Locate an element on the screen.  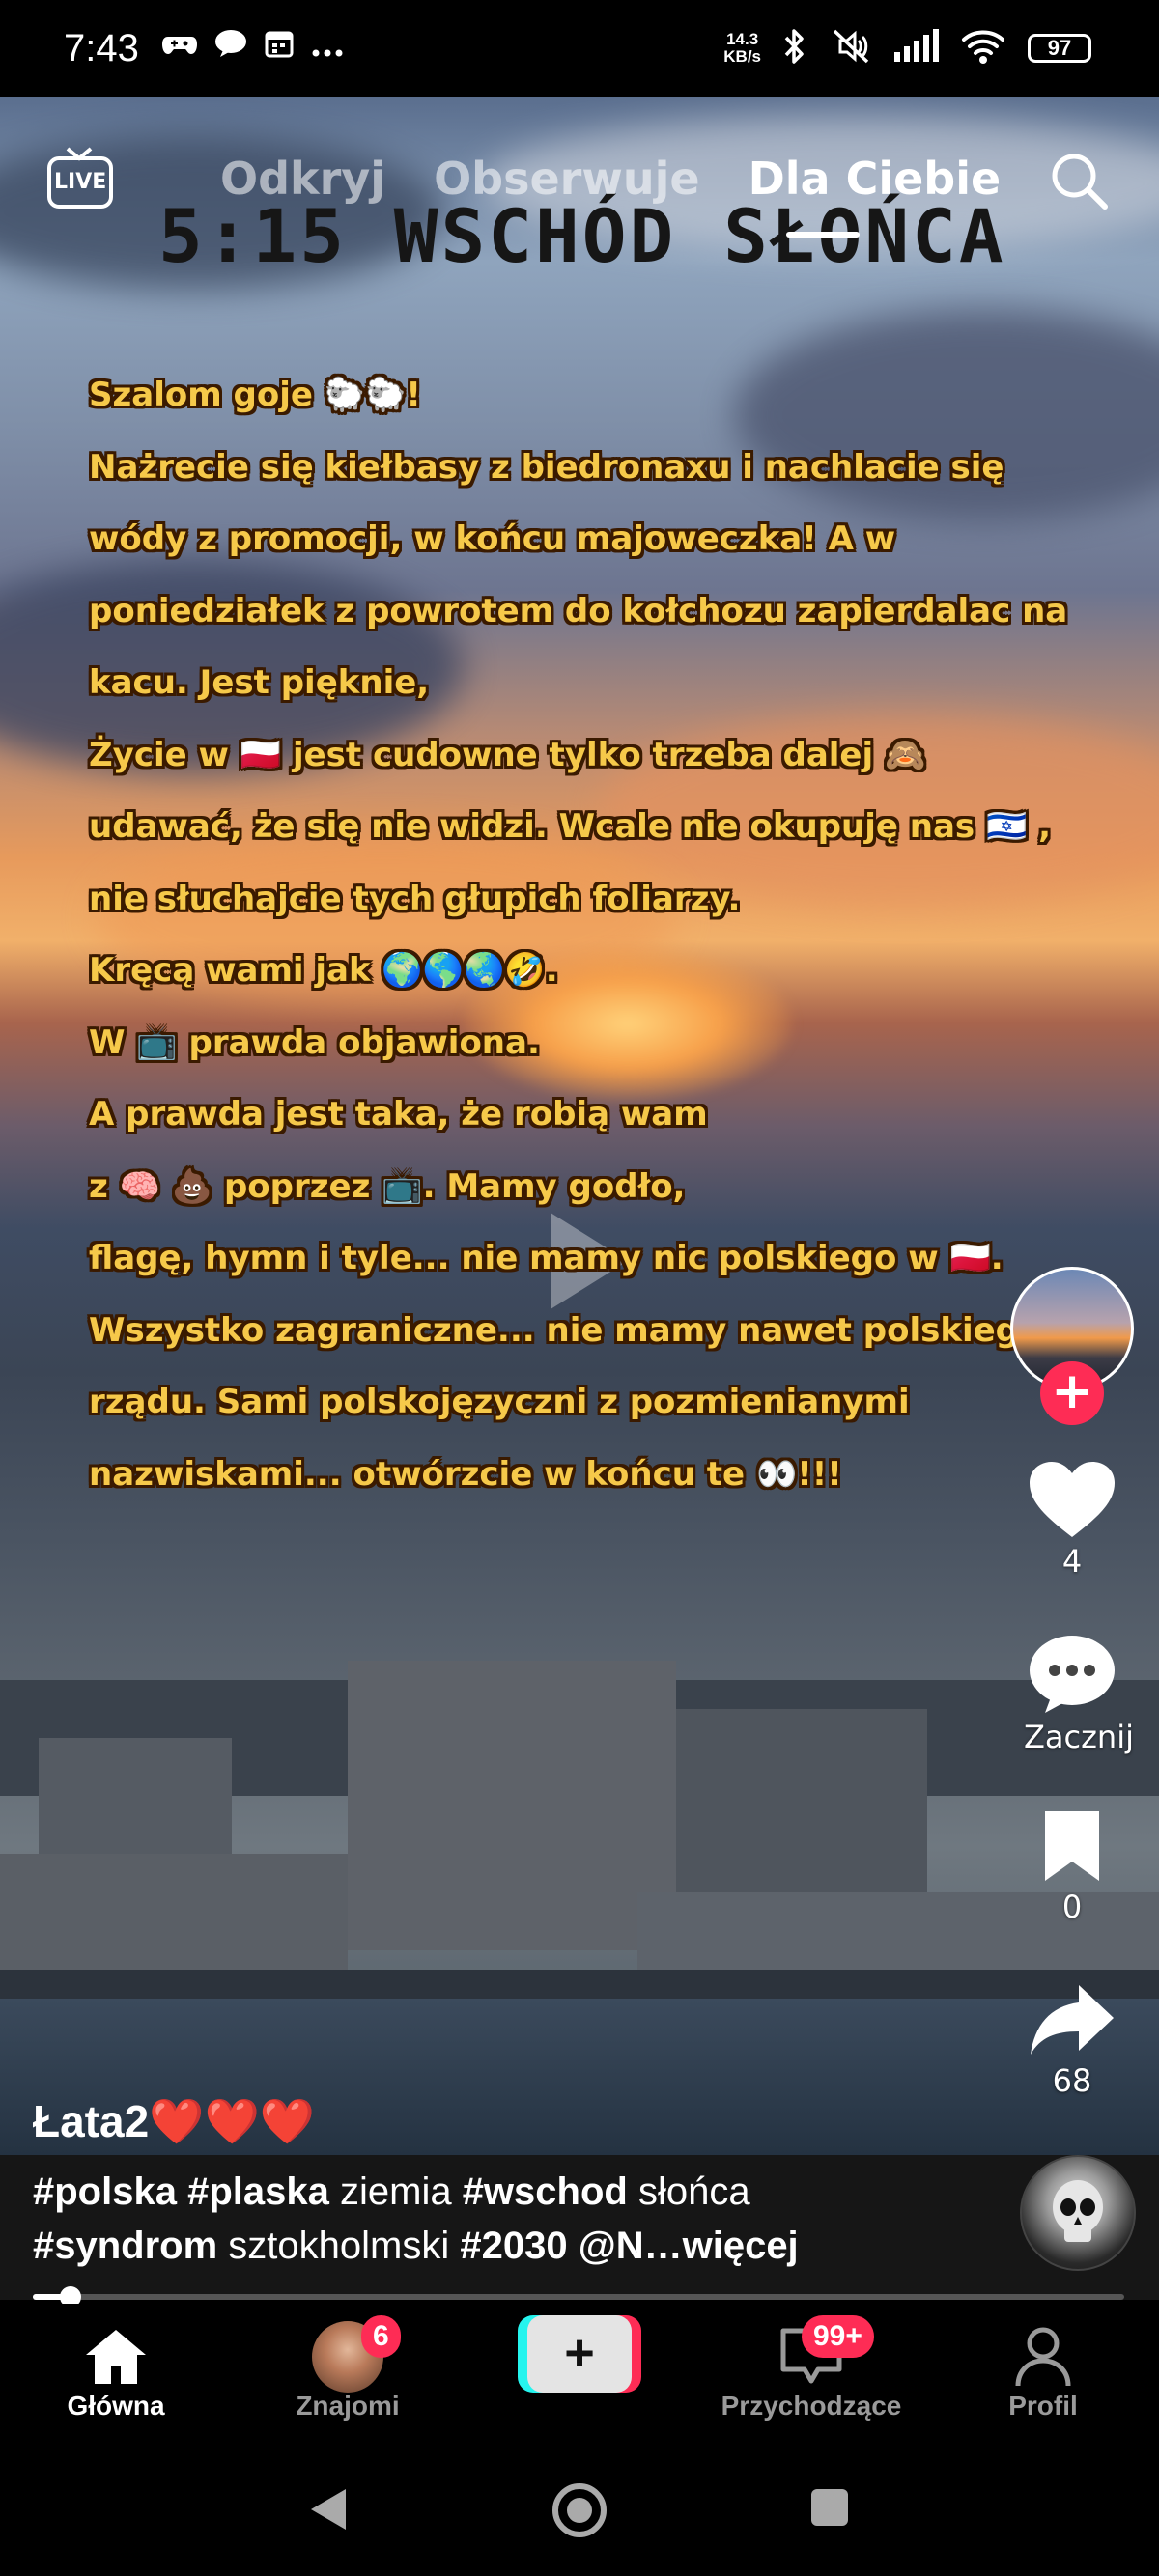
wifi-icon is located at coordinates (983, 49).